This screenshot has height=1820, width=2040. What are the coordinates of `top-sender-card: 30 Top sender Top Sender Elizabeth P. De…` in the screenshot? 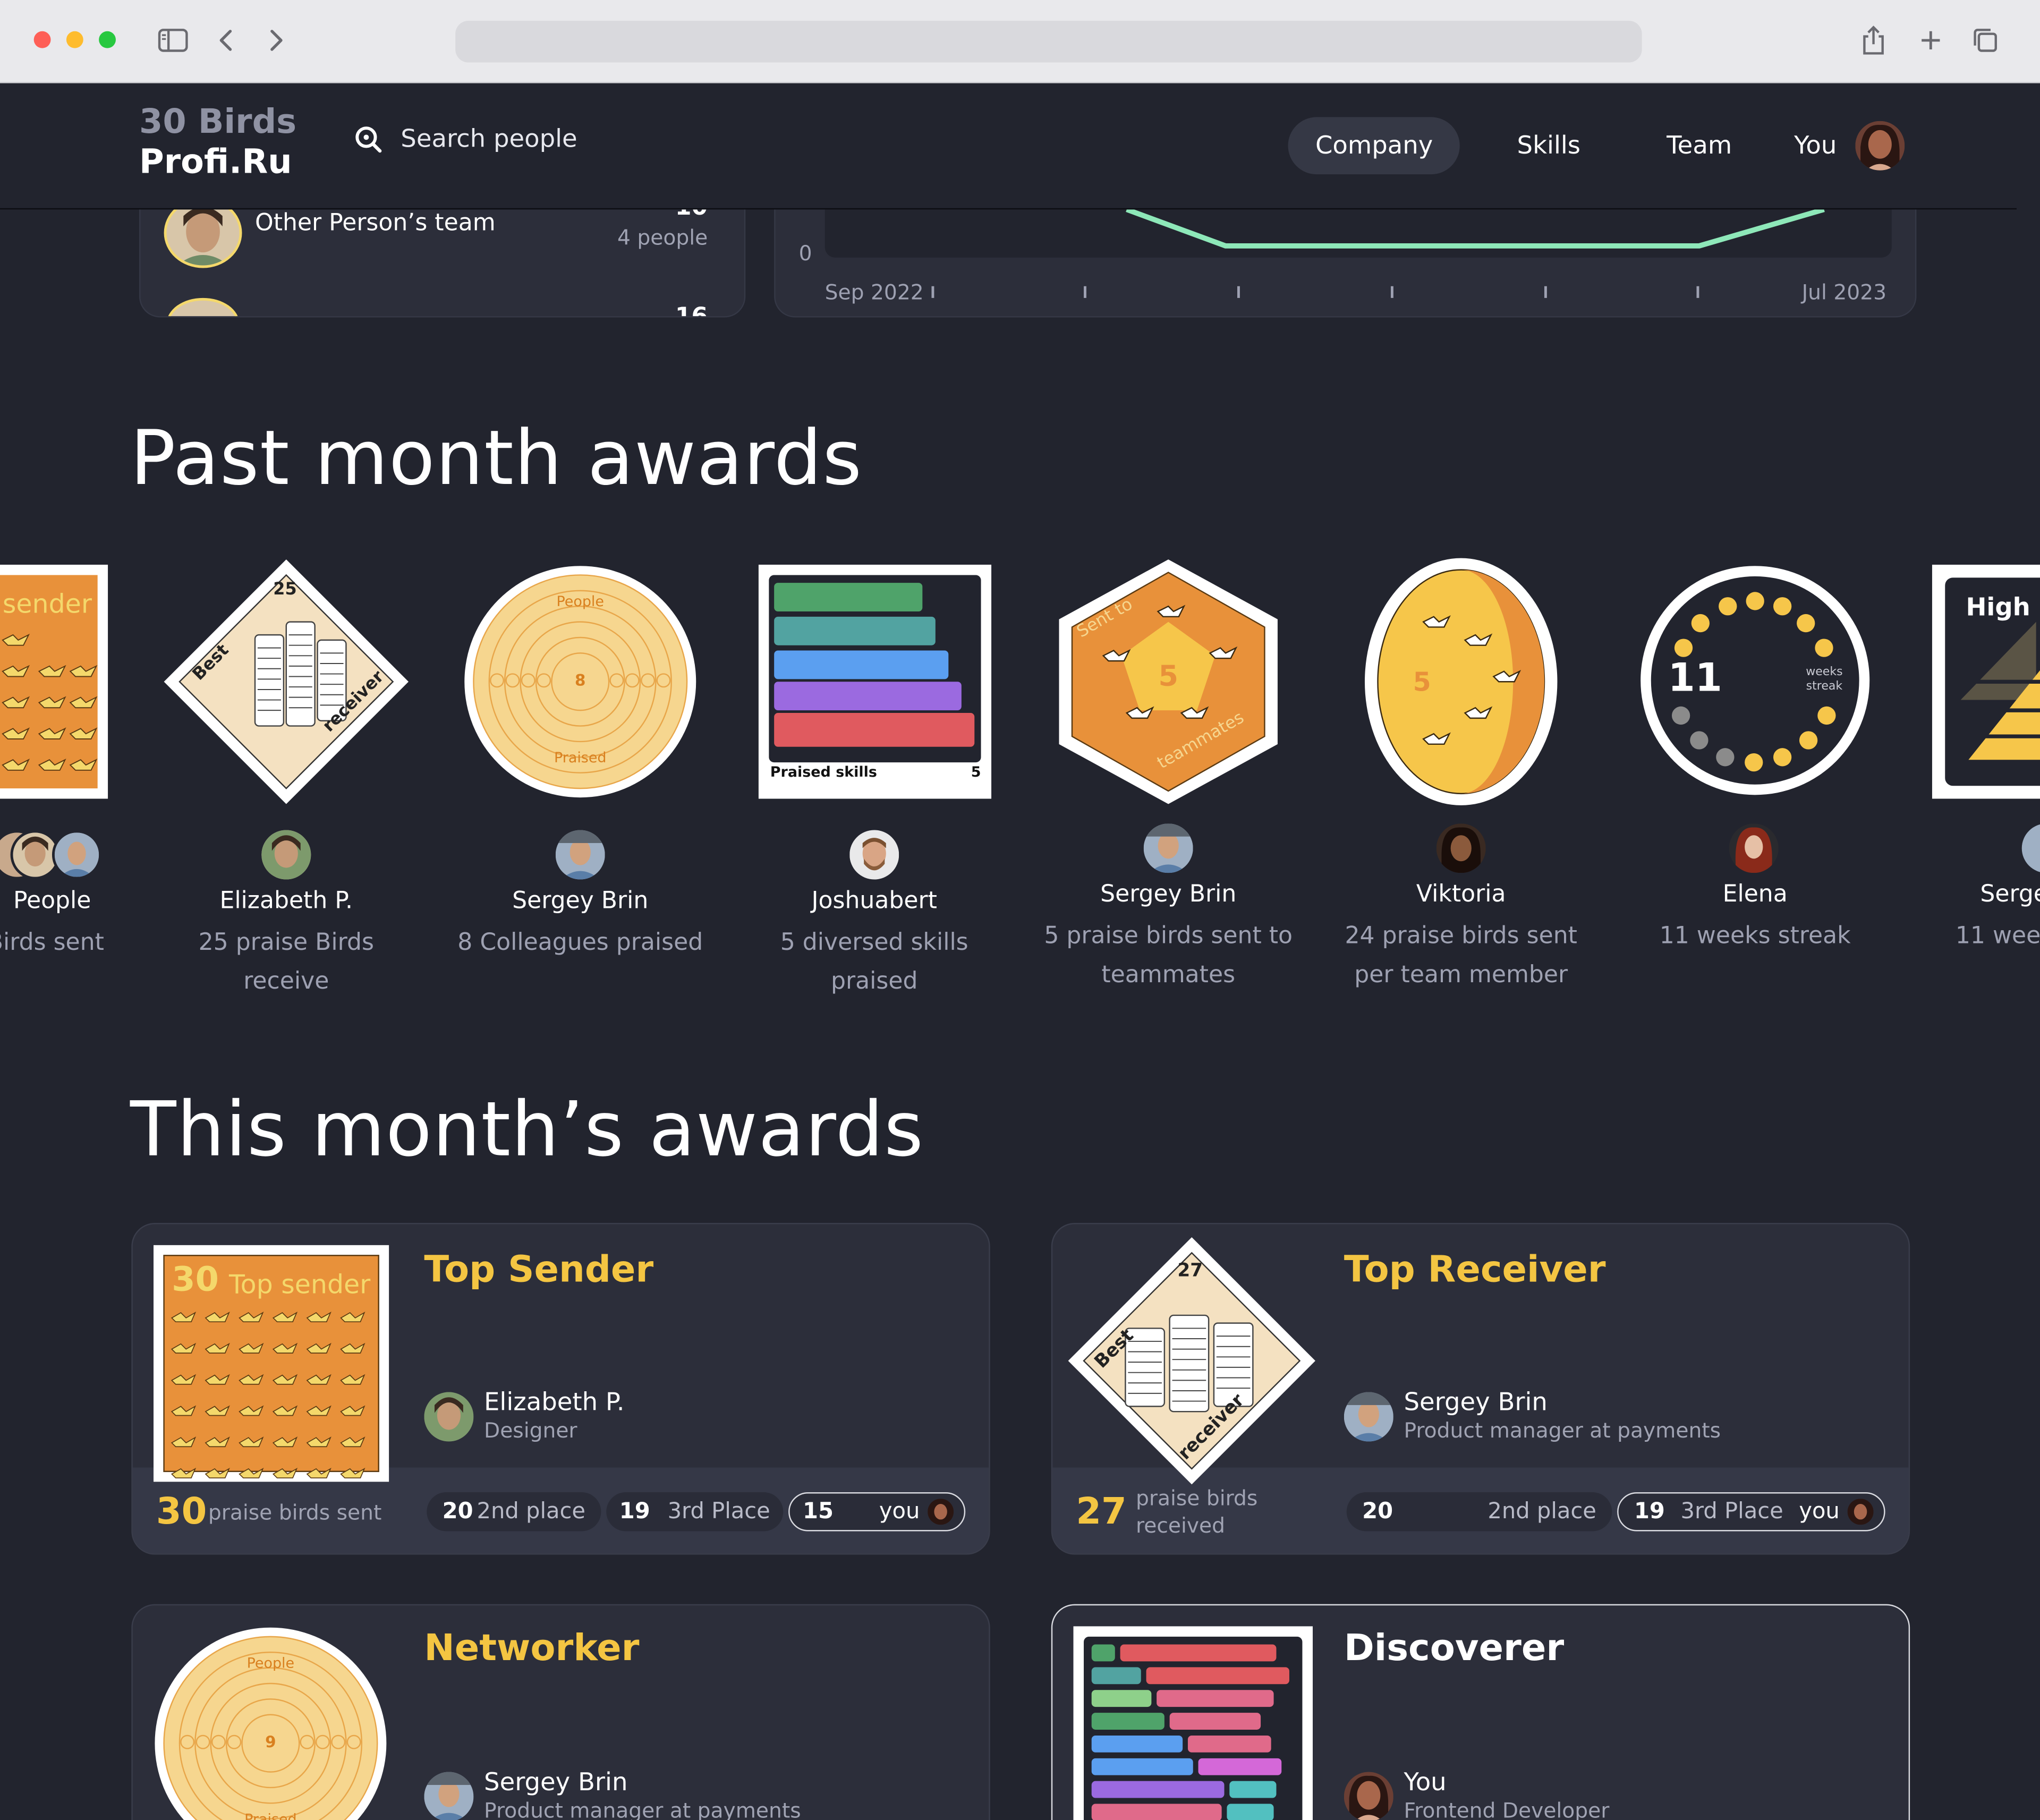 It's located at (560, 1389).